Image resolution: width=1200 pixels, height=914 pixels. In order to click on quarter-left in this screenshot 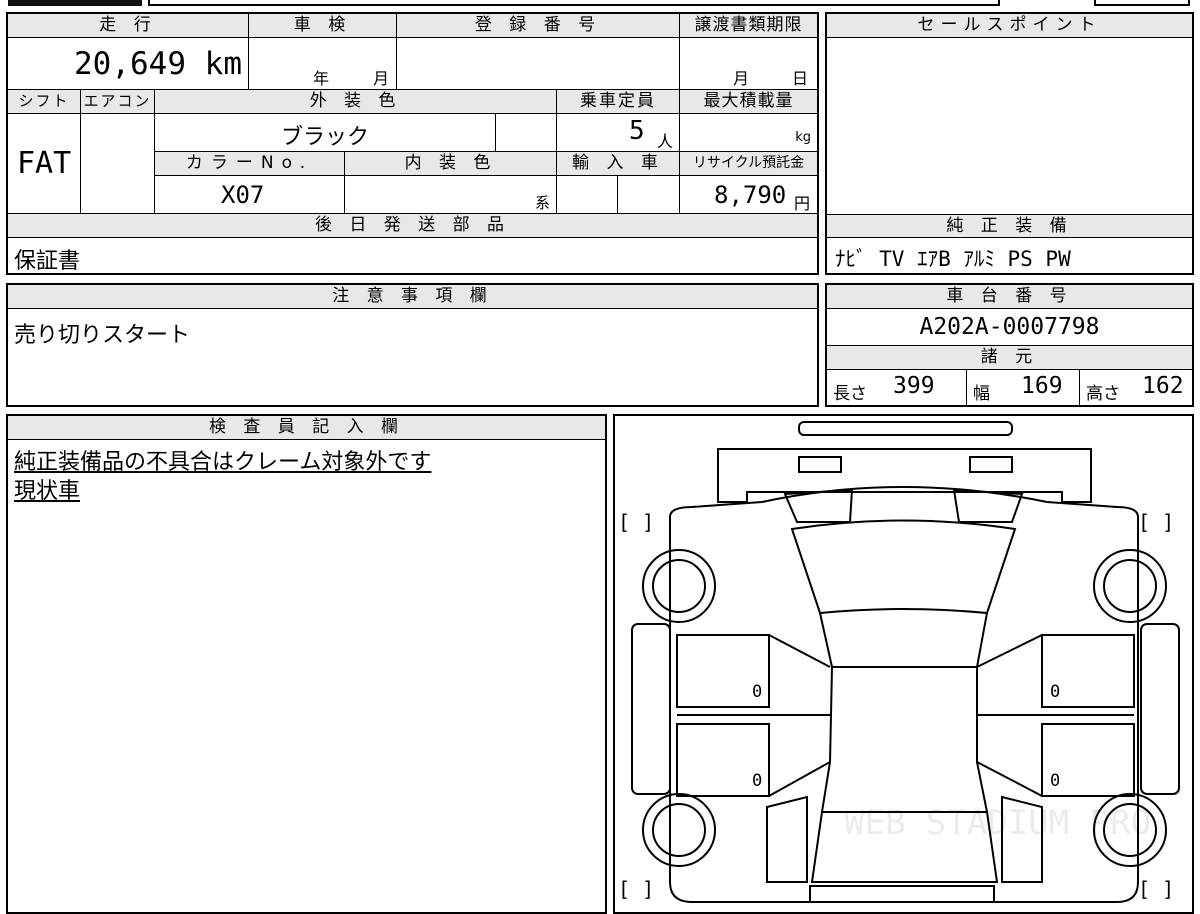, I will do `click(787, 839)`.